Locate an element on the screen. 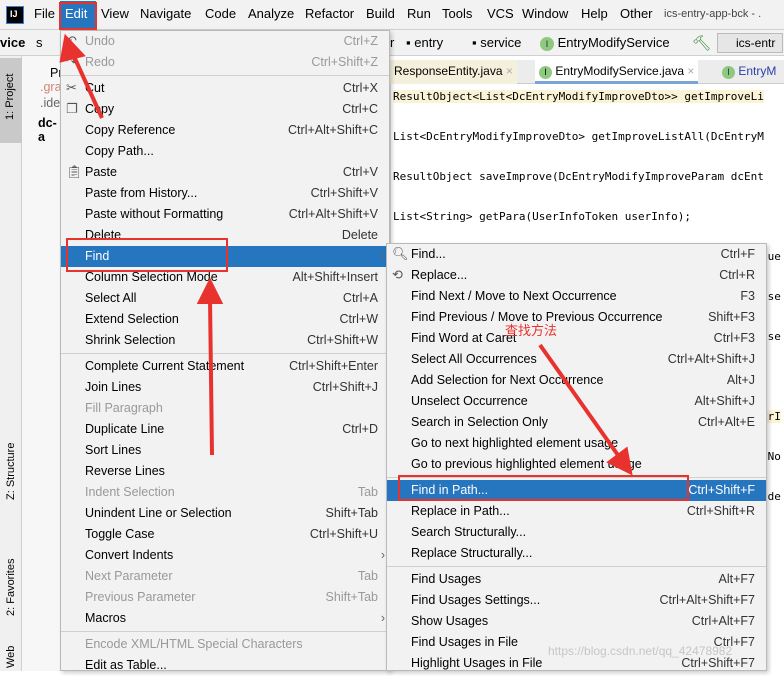 Image resolution: width=784 pixels, height=676 pixels. watermark: https://blog.csdn.net/qq_42478982 is located at coordinates (640, 651).